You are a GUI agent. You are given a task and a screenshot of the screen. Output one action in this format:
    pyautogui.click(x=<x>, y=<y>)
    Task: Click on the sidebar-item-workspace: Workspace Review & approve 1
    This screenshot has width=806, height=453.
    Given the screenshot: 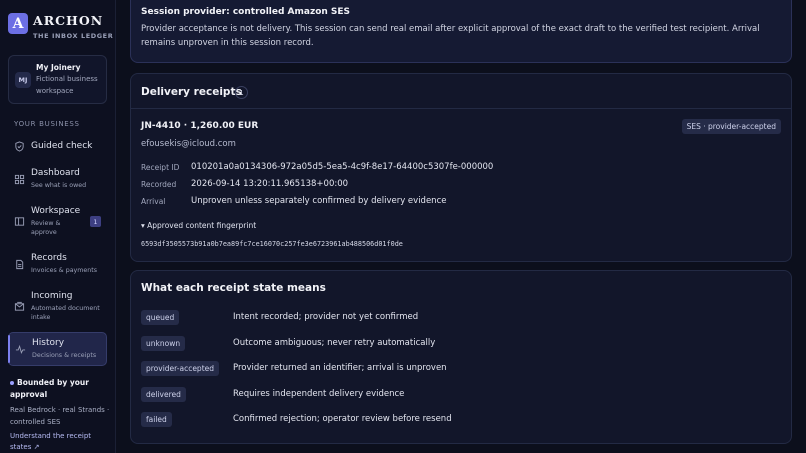 What is the action you would take?
    pyautogui.click(x=57, y=221)
    